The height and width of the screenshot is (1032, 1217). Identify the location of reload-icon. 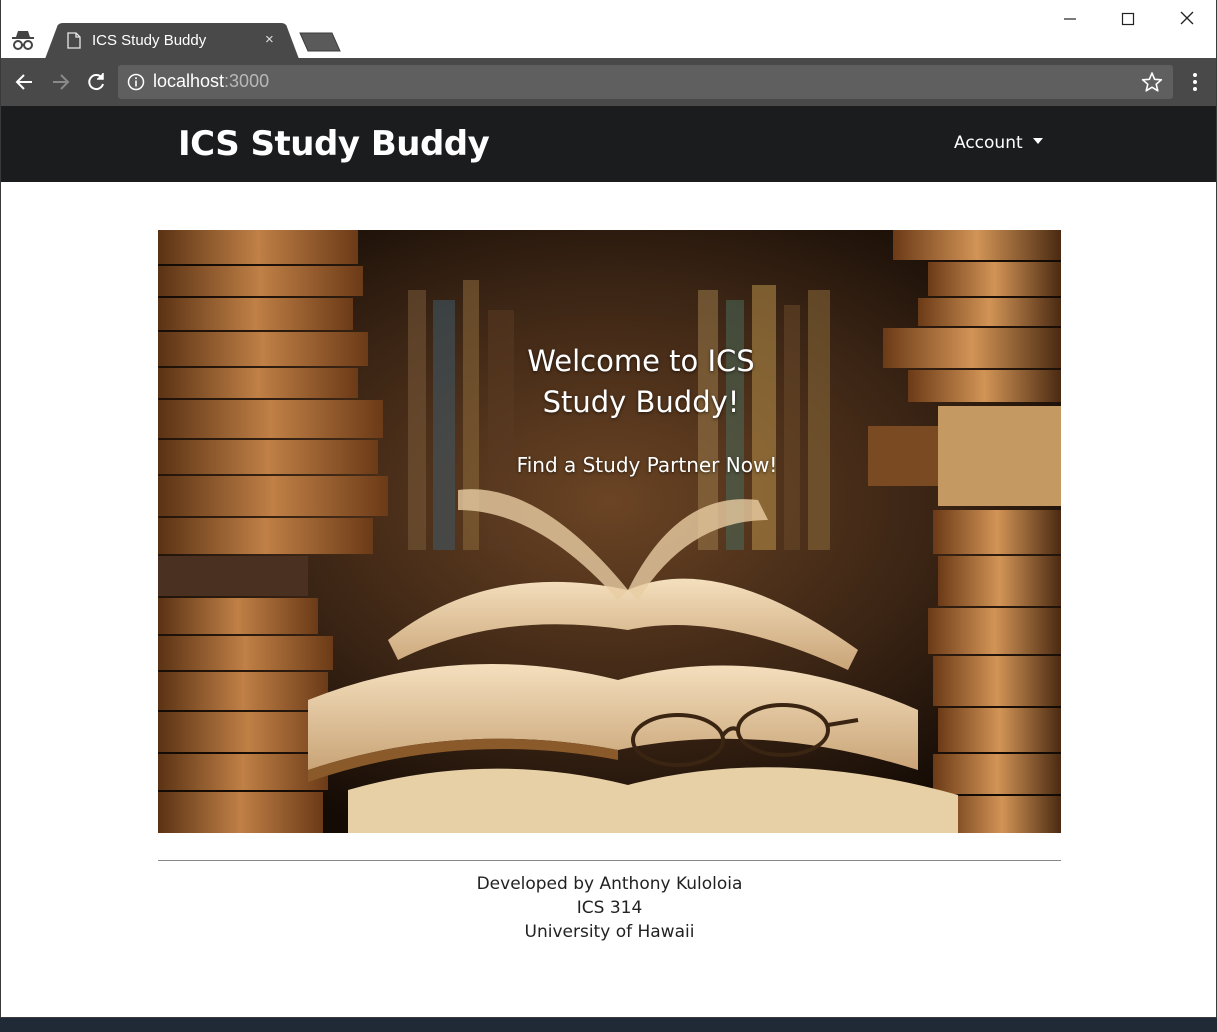
(96, 82).